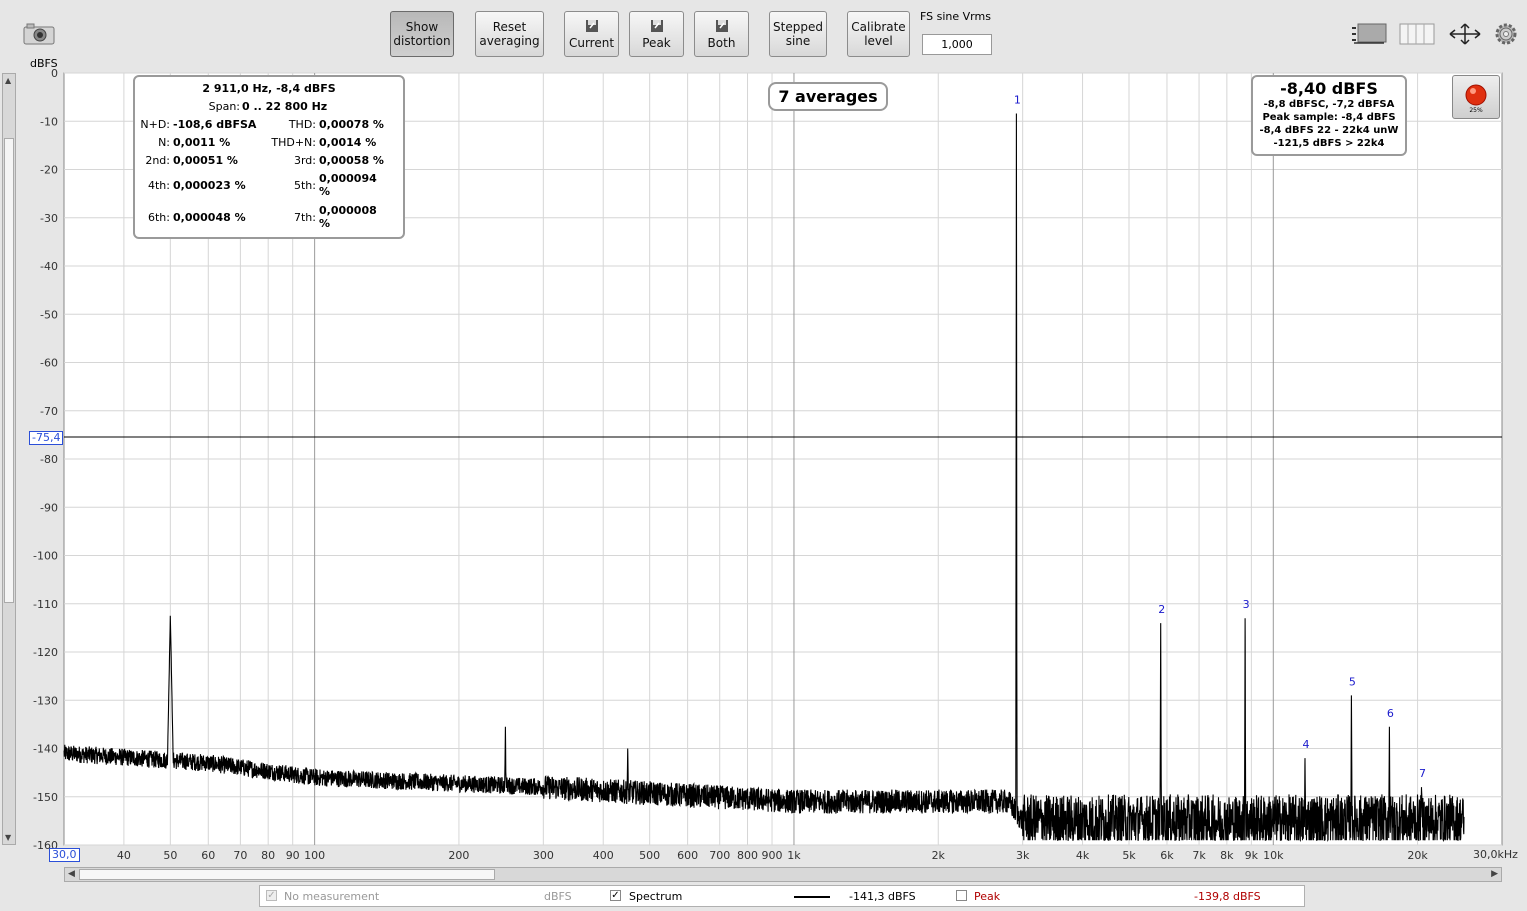 Image resolution: width=1527 pixels, height=911 pixels. What do you see at coordinates (159, 217) in the screenshot?
I see `h6-label: 6th:` at bounding box center [159, 217].